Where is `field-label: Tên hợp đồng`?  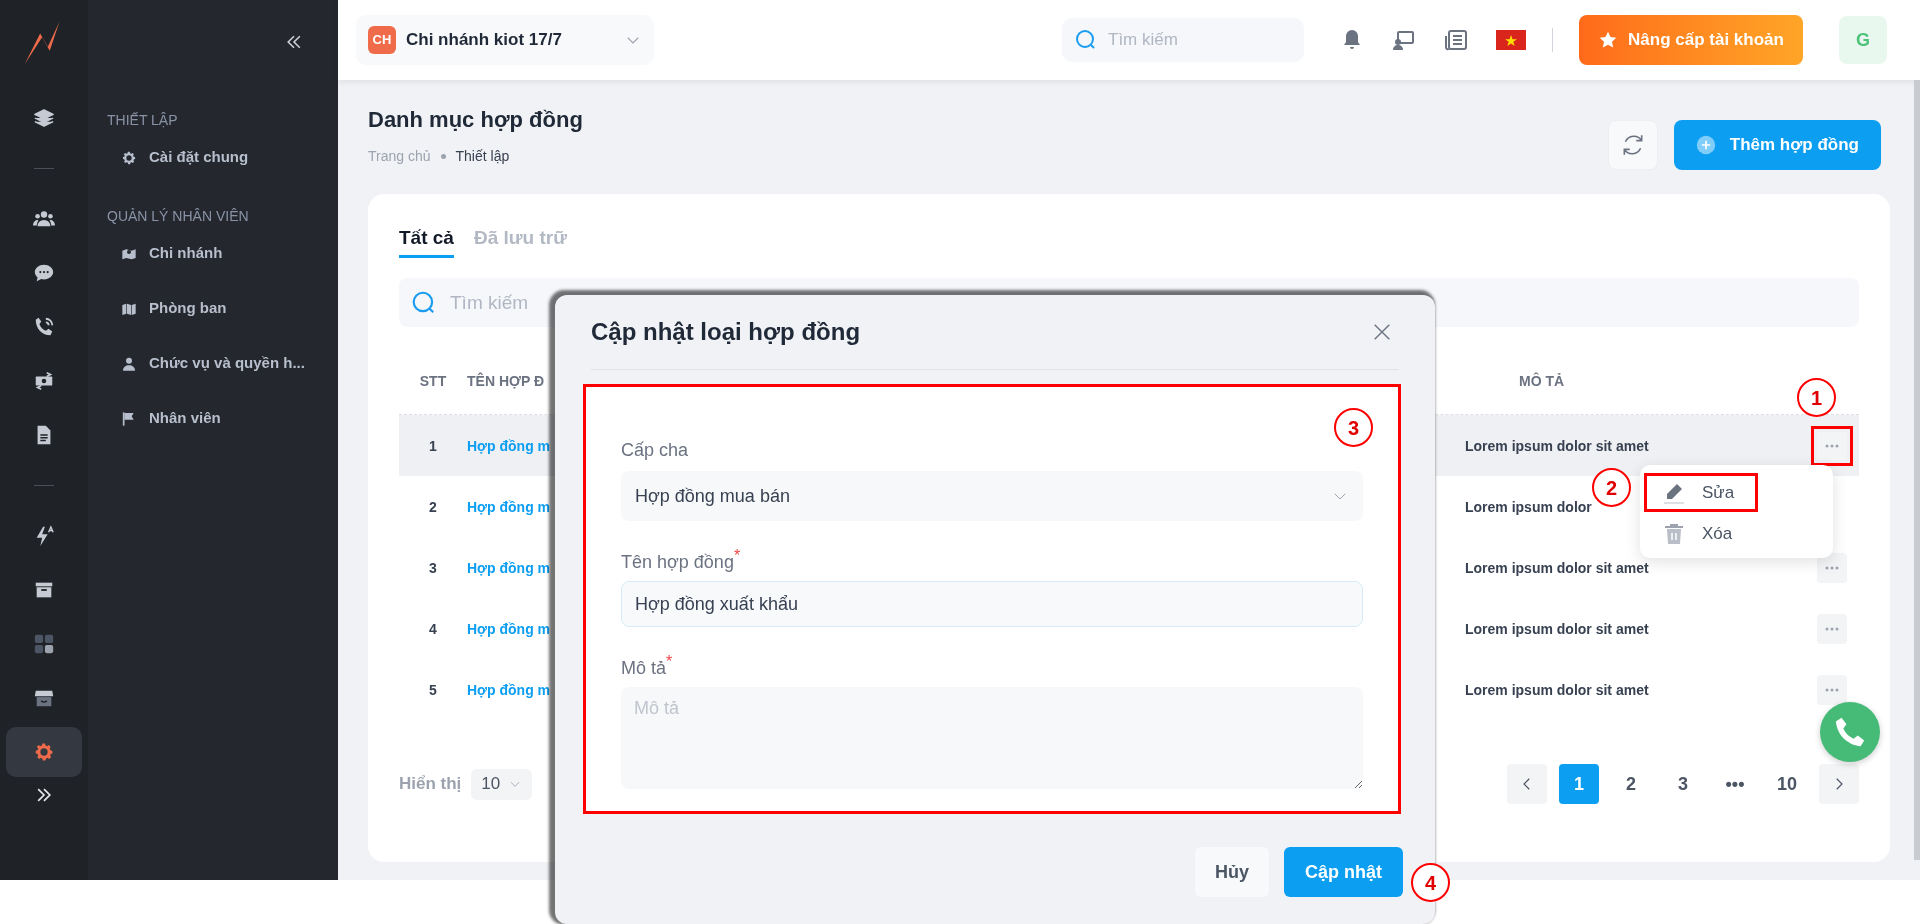 field-label: Tên hợp đồng is located at coordinates (677, 562).